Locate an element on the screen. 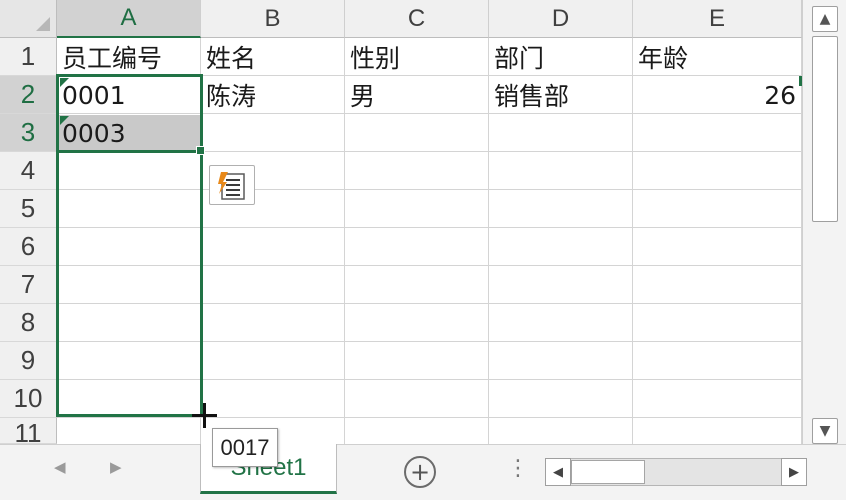 This screenshot has width=846, height=500. cell-b1: 姓名 is located at coordinates (273, 57).